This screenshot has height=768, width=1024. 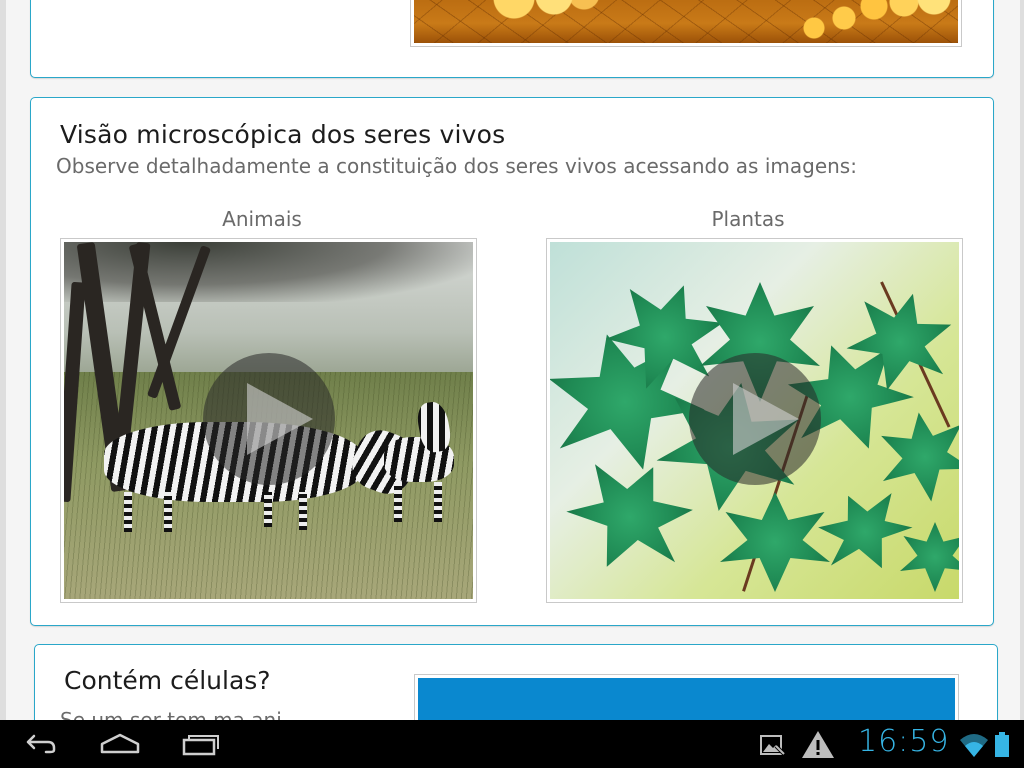 What do you see at coordinates (772, 744) in the screenshot?
I see `gallery-notification-icon` at bounding box center [772, 744].